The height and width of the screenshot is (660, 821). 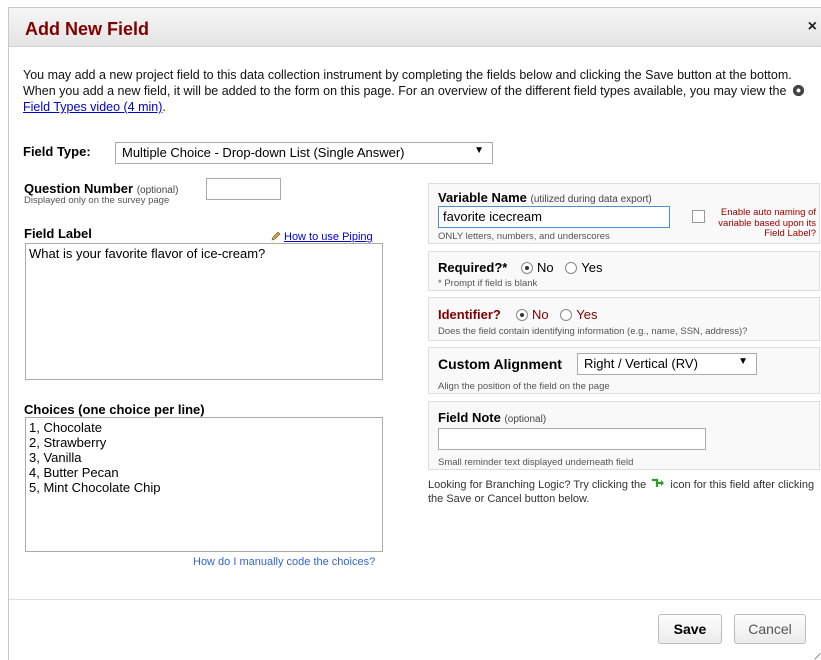 I want to click on required-no-label: No, so click(x=545, y=267).